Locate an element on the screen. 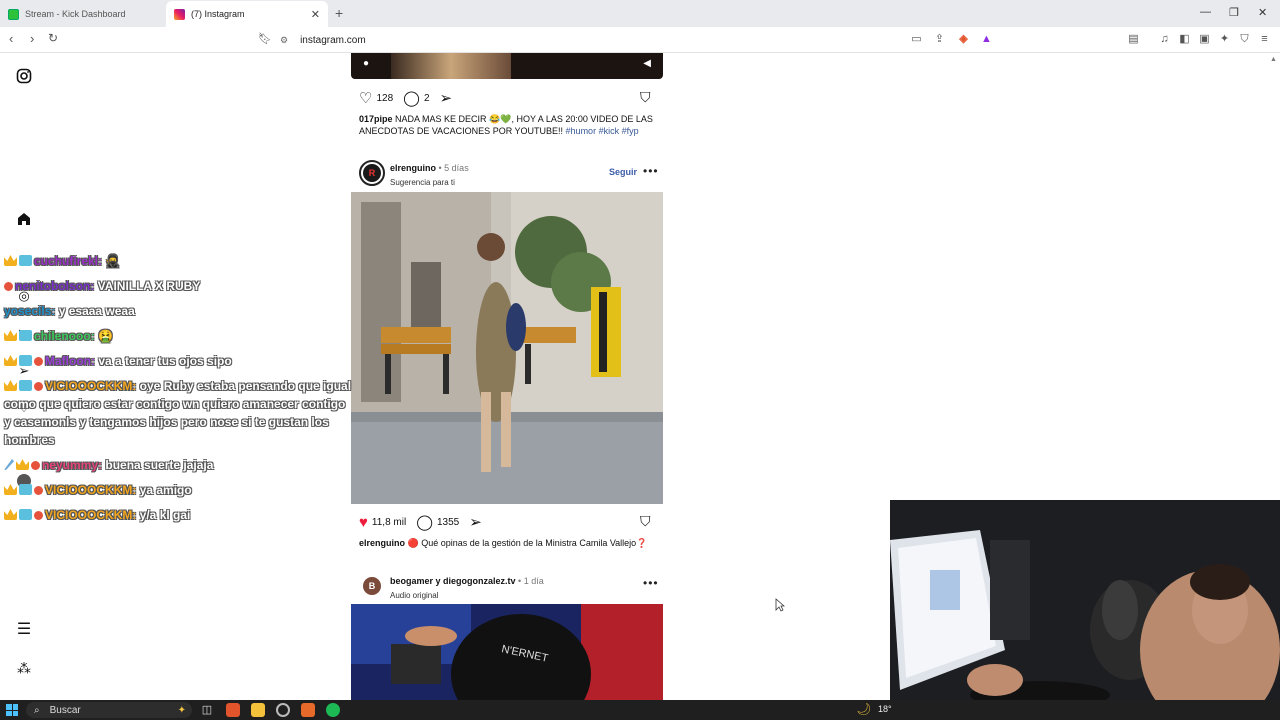 The image size is (1280, 720). more-icon: ⁂ is located at coordinates (24, 668).